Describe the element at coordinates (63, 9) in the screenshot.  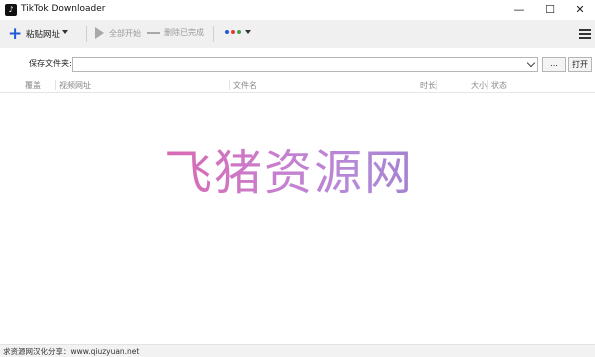
I see `window-title: TikTok Downloader` at that location.